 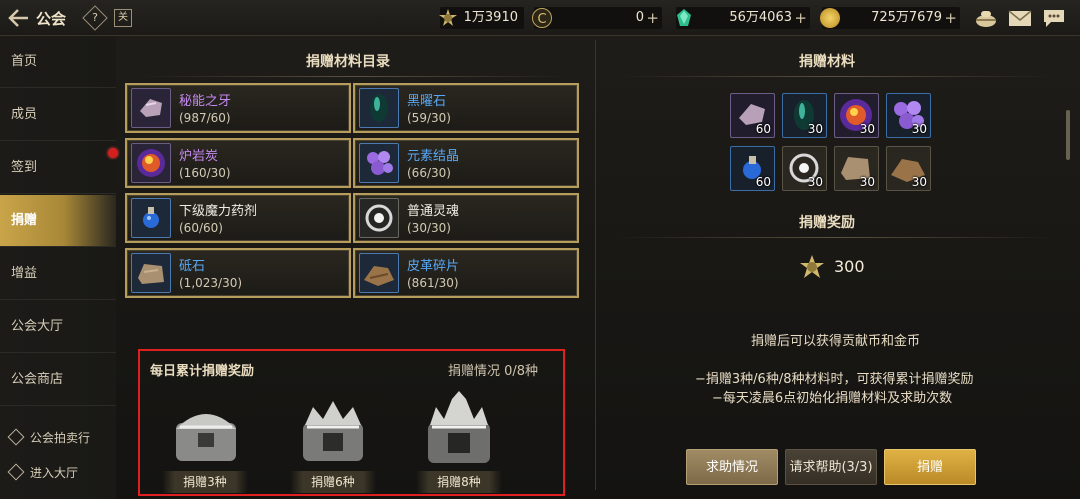 What do you see at coordinates (211, 283) in the screenshot?
I see `material-count: (1,023/30)` at bounding box center [211, 283].